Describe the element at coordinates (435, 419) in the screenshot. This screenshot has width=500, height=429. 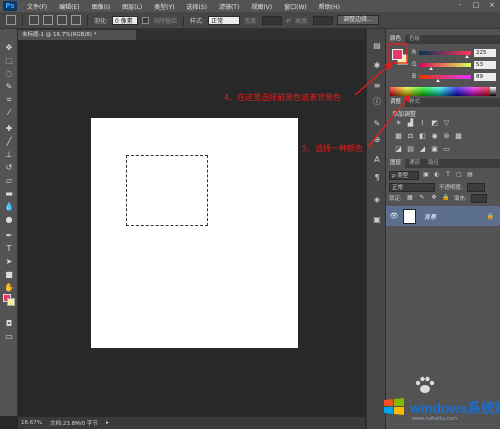
I see `watermark-url: www.ruihaitu.com` at that location.